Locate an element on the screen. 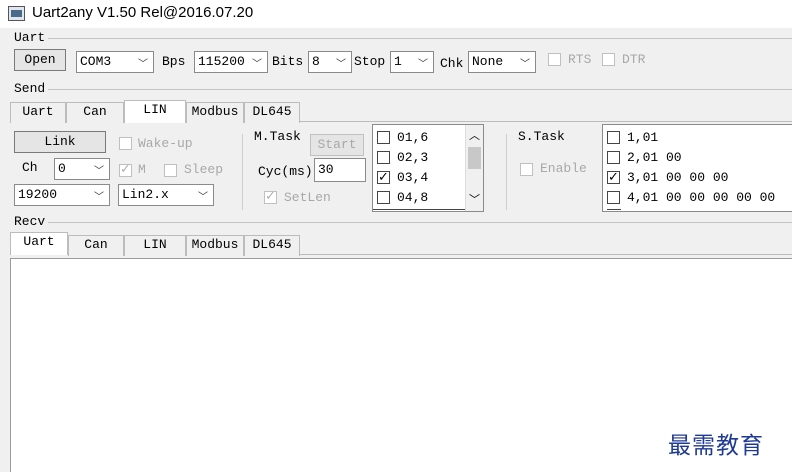 The width and height of the screenshot is (792, 472). chk-label: Chk is located at coordinates (452, 63).